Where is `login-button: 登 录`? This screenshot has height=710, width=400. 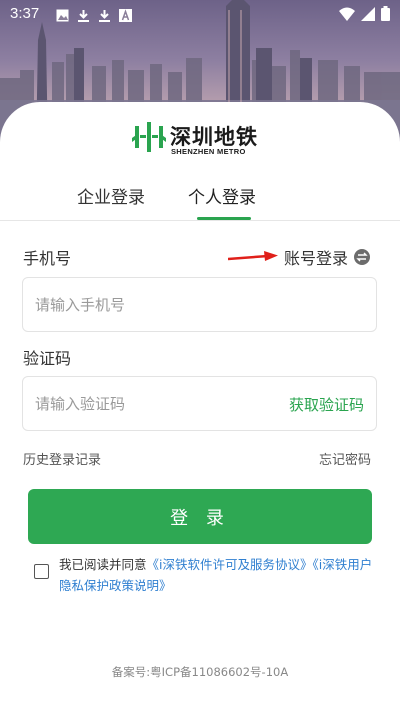
login-button: 登 录 is located at coordinates (200, 516).